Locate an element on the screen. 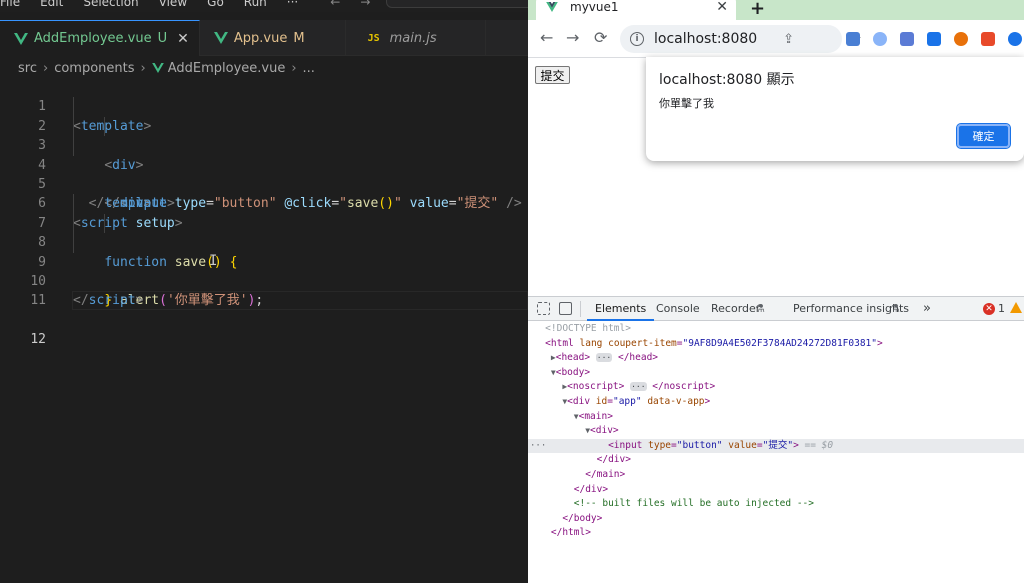 This screenshot has height=583, width=1024. translate-extension-icon is located at coordinates (853, 39).